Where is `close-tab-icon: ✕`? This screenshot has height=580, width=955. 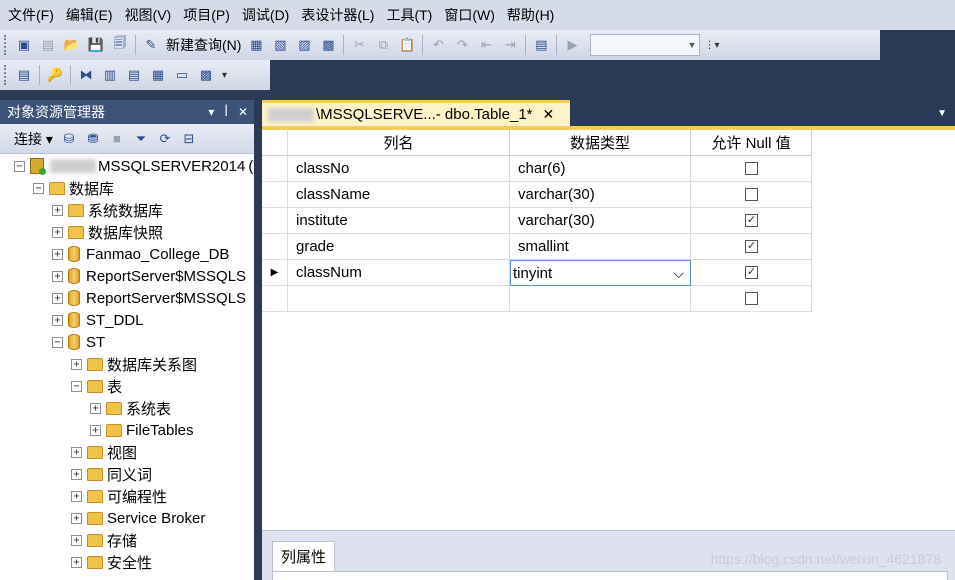 close-tab-icon: ✕ is located at coordinates (549, 114).